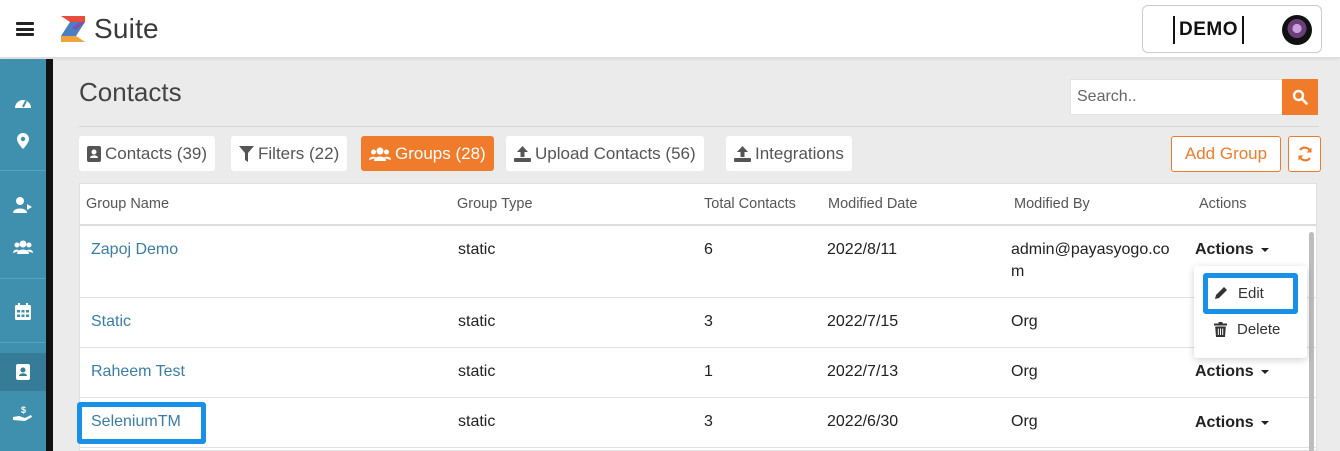  Describe the element at coordinates (136, 422) in the screenshot. I see `group-name-link: SeleniumTM` at that location.